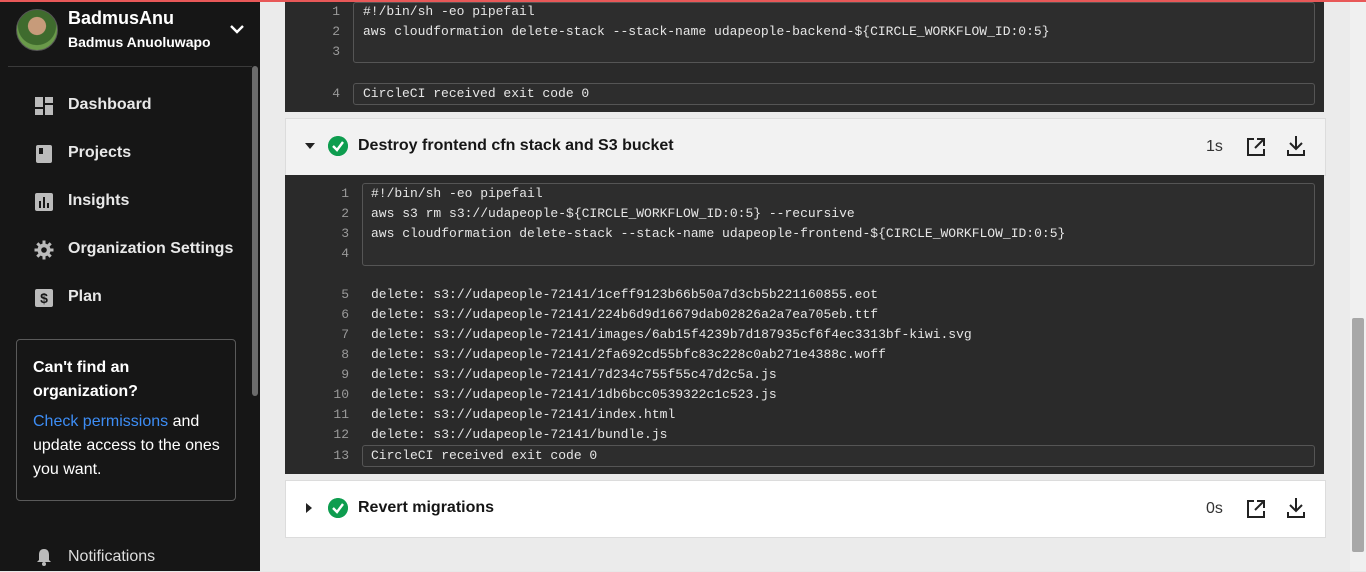  Describe the element at coordinates (523, 414) in the screenshot. I see `log-line: delete: s3://udapeople-72141/index.html` at that location.